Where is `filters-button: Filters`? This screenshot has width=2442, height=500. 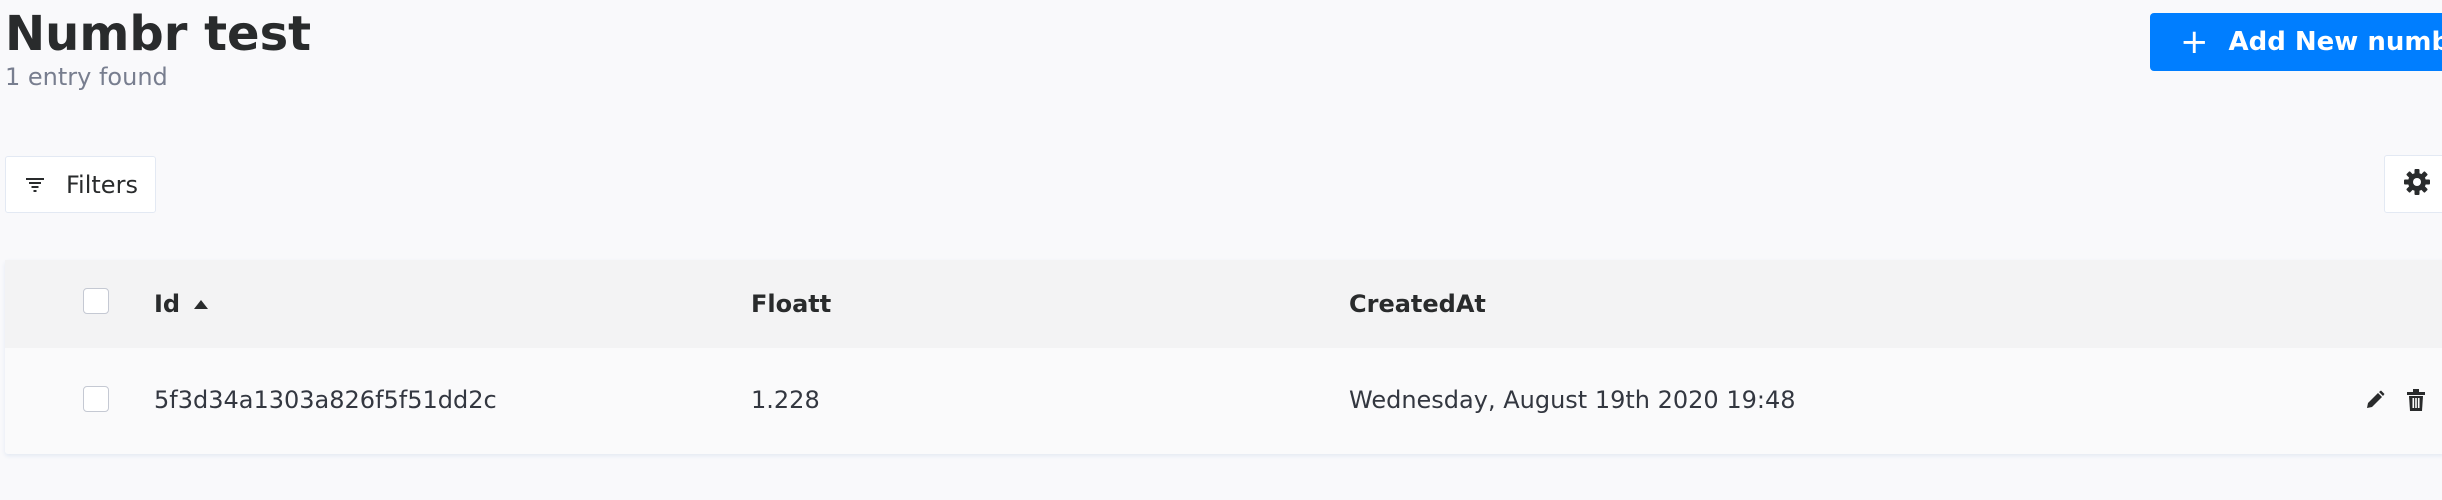 filters-button: Filters is located at coordinates (80, 184).